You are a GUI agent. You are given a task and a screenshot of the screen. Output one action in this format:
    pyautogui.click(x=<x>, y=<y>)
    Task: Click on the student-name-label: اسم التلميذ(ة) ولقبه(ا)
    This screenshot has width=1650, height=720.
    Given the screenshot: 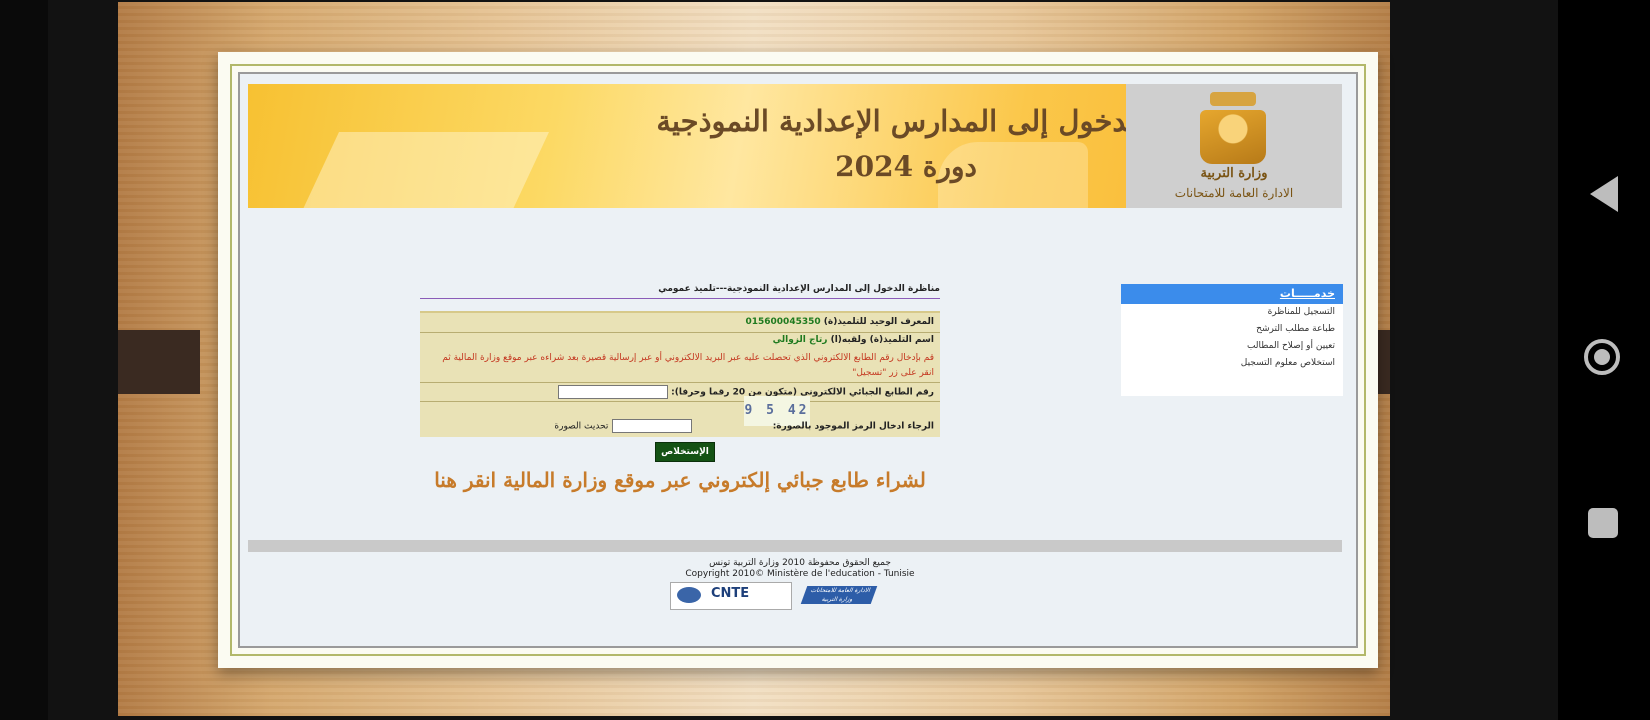 What is the action you would take?
    pyautogui.click(x=882, y=340)
    